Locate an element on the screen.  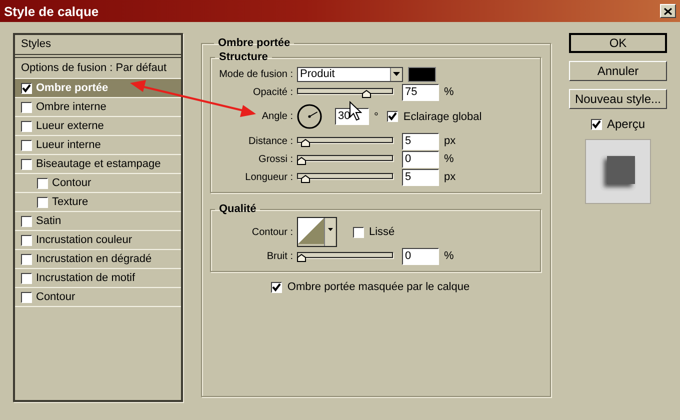
field-label: Mode de fusion : is located at coordinates (256, 74).